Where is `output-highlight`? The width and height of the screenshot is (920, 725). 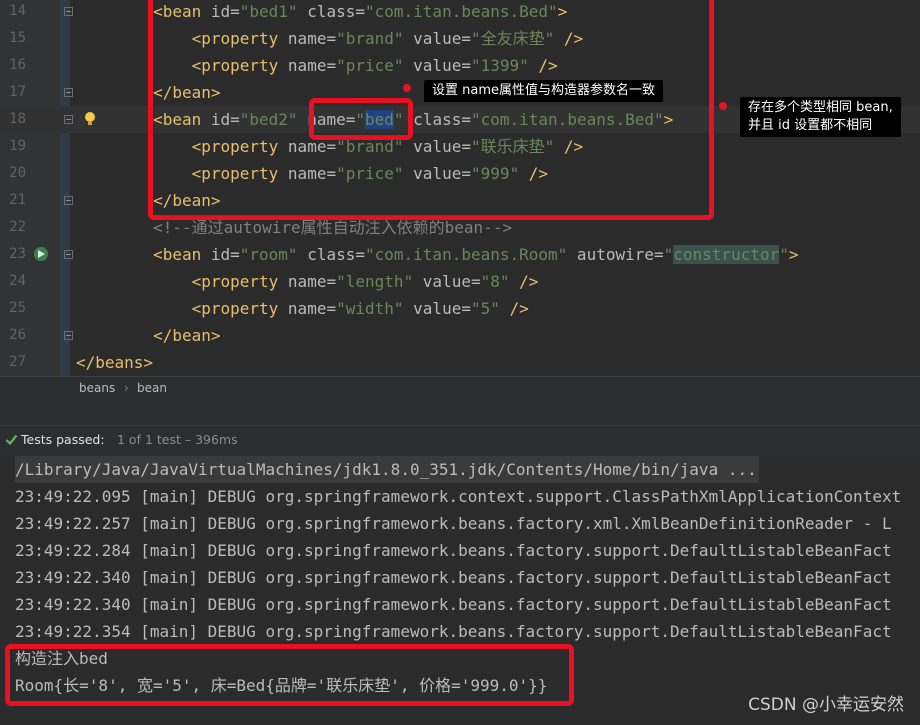 output-highlight is located at coordinates (289, 675).